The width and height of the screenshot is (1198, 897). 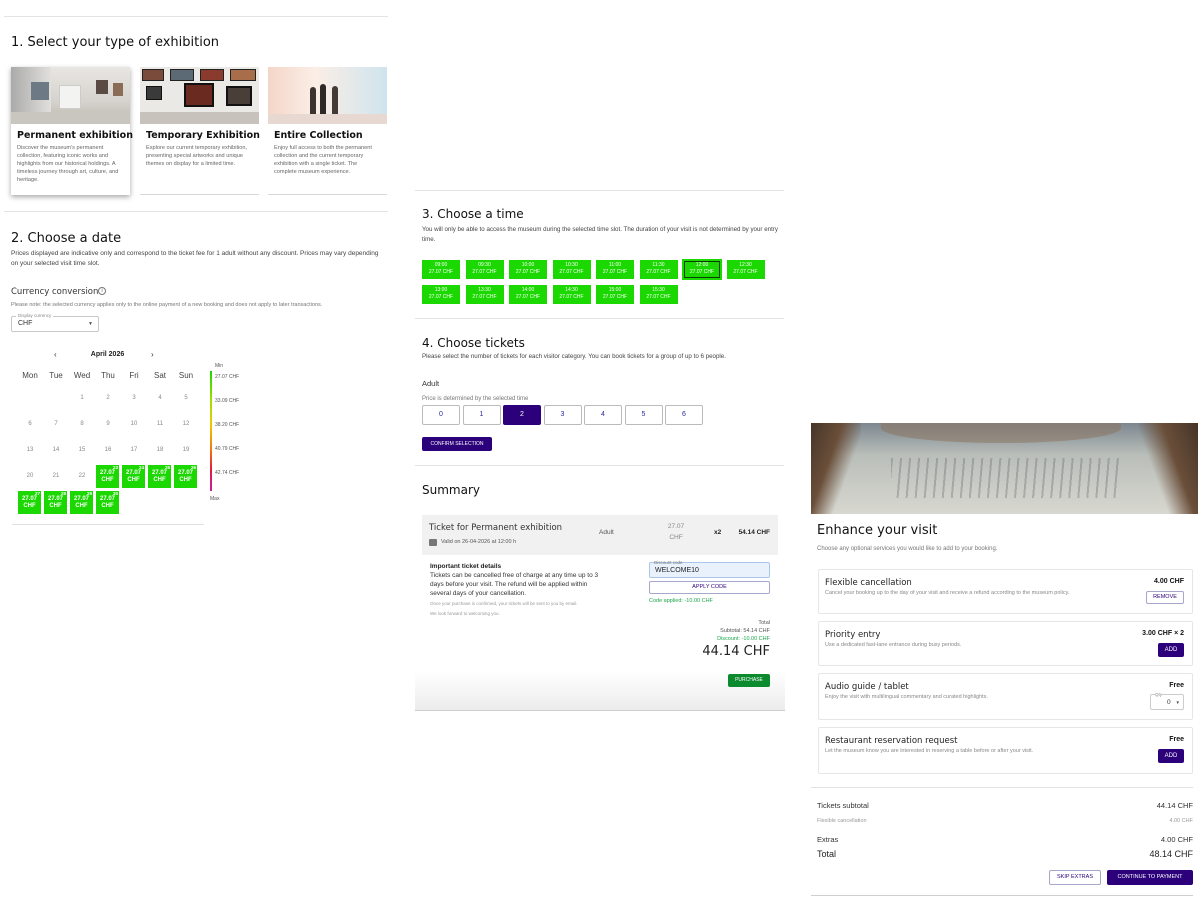 I want to click on calendar-day-available: 26 27.07 CHF, so click(x=185, y=476).